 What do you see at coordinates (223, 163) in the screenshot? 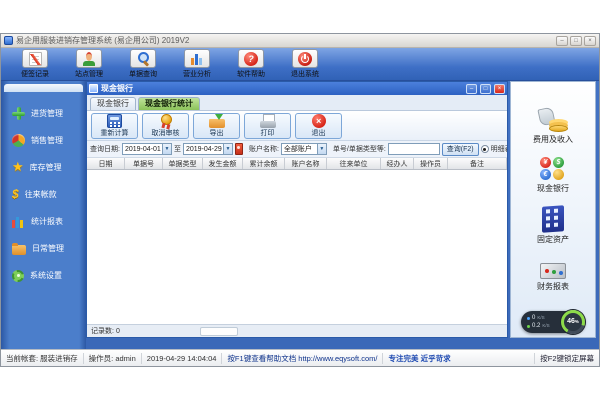
I see `column-header-amount: 发生金额` at bounding box center [223, 163].